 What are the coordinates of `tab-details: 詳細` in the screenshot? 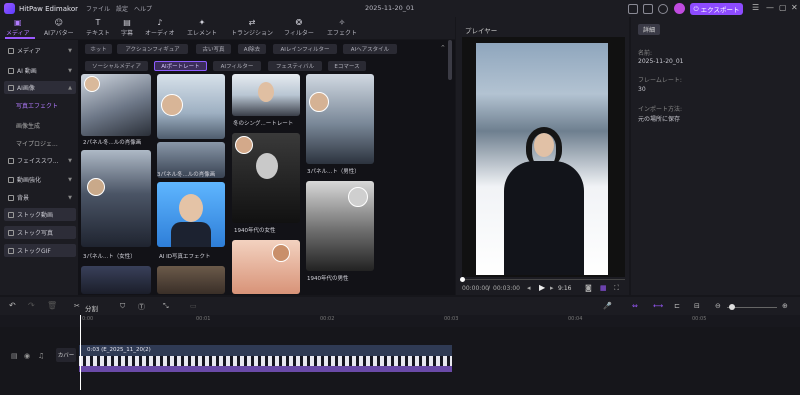 It's located at (649, 29).